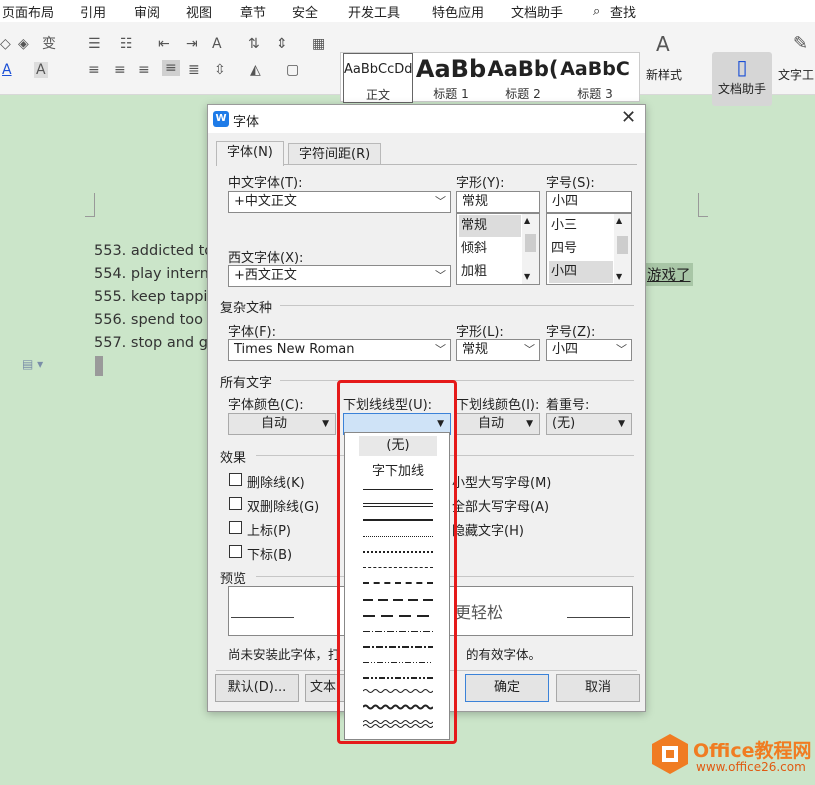 This screenshot has width=815, height=785. Describe the element at coordinates (147, 11) in the screenshot. I see `menu-review: 审阅` at that location.